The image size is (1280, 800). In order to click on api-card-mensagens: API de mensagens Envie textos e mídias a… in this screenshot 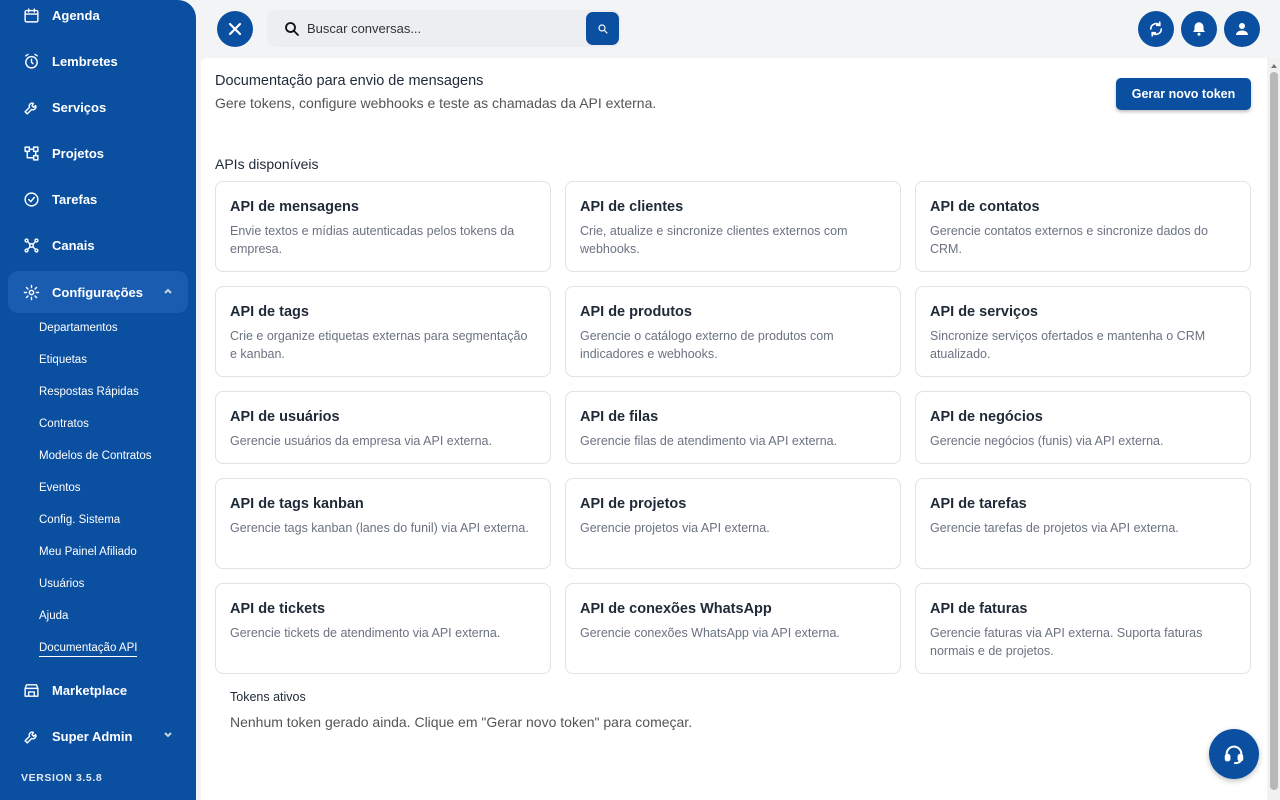, I will do `click(383, 226)`.